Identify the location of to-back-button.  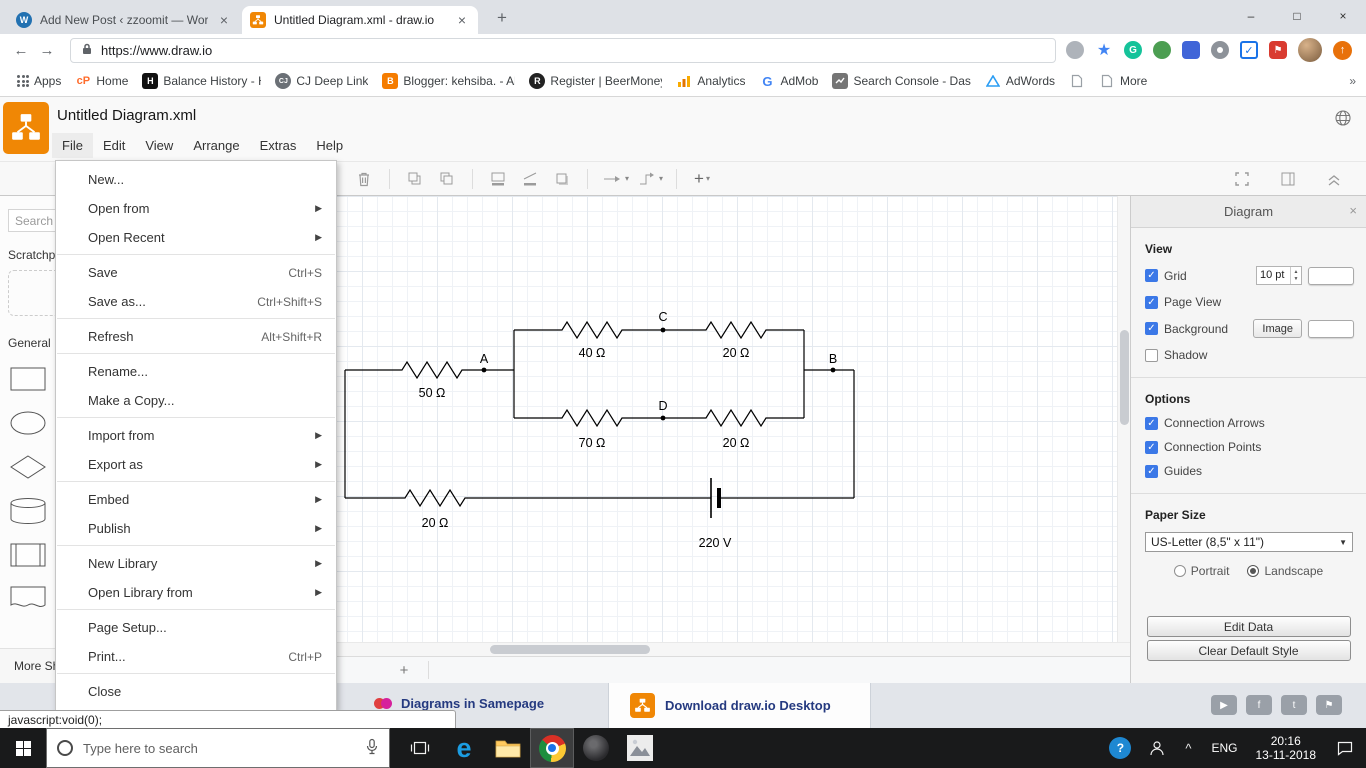
(447, 179).